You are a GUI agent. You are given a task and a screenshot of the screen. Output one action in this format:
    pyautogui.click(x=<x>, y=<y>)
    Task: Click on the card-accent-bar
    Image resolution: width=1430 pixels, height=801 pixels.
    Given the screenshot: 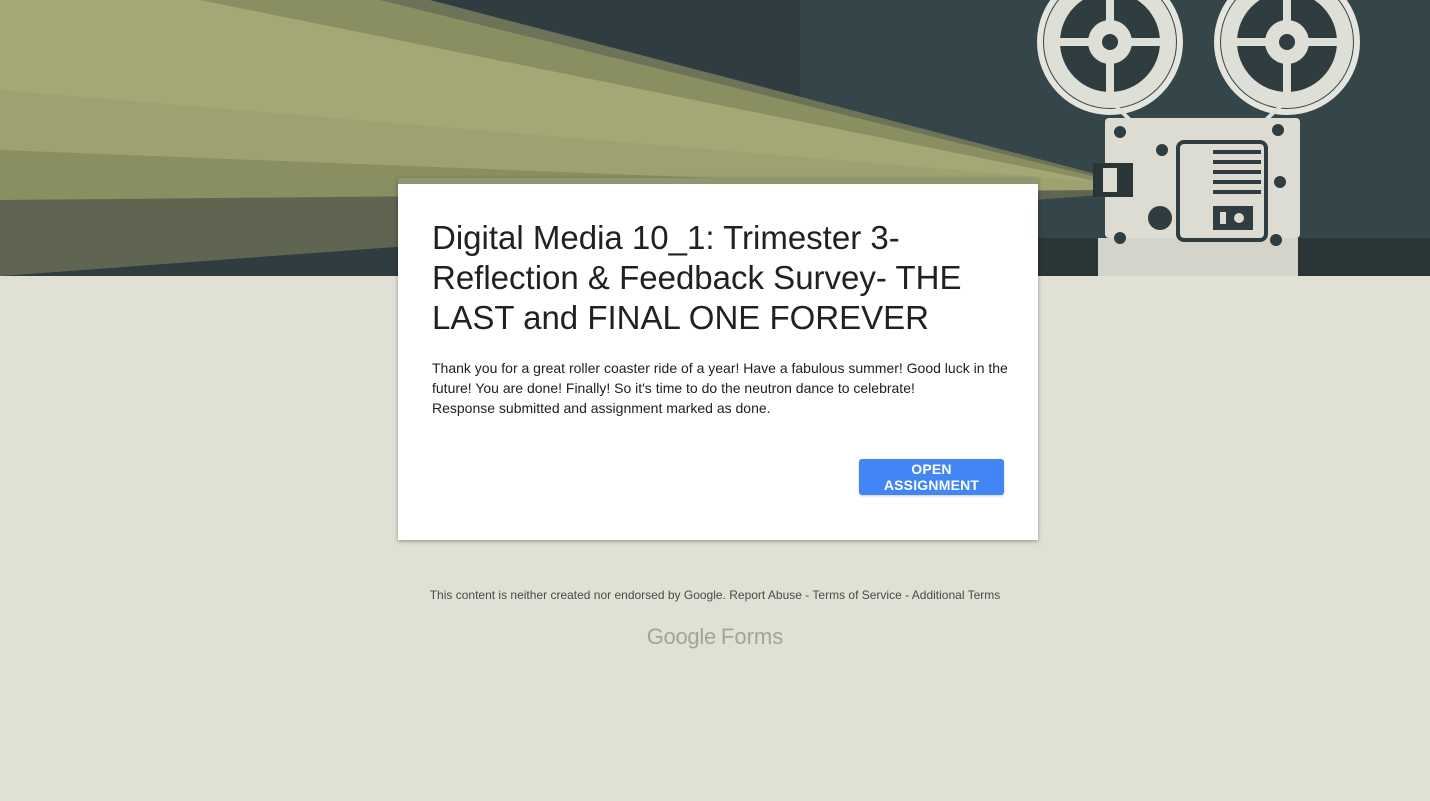 What is the action you would take?
    pyautogui.click(x=718, y=181)
    